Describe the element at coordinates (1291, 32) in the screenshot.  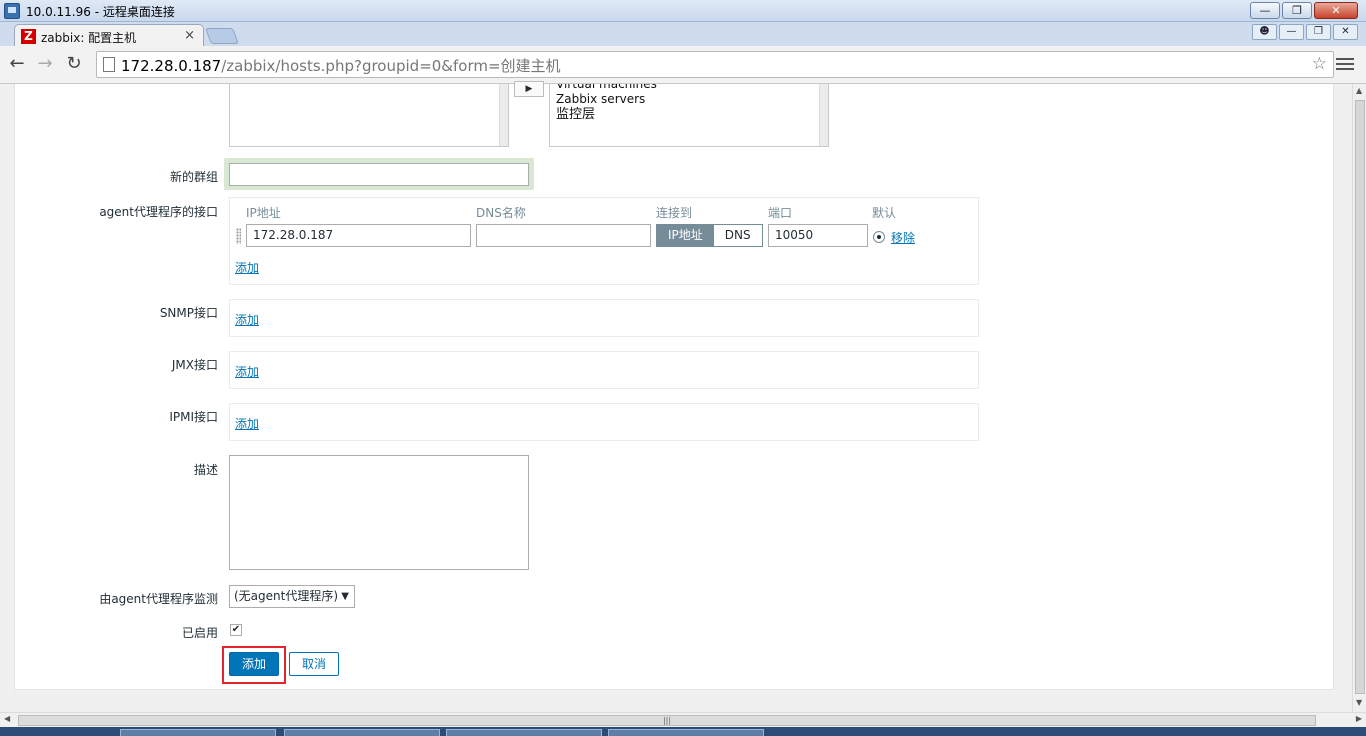
I see `browser-minimize-button: —` at that location.